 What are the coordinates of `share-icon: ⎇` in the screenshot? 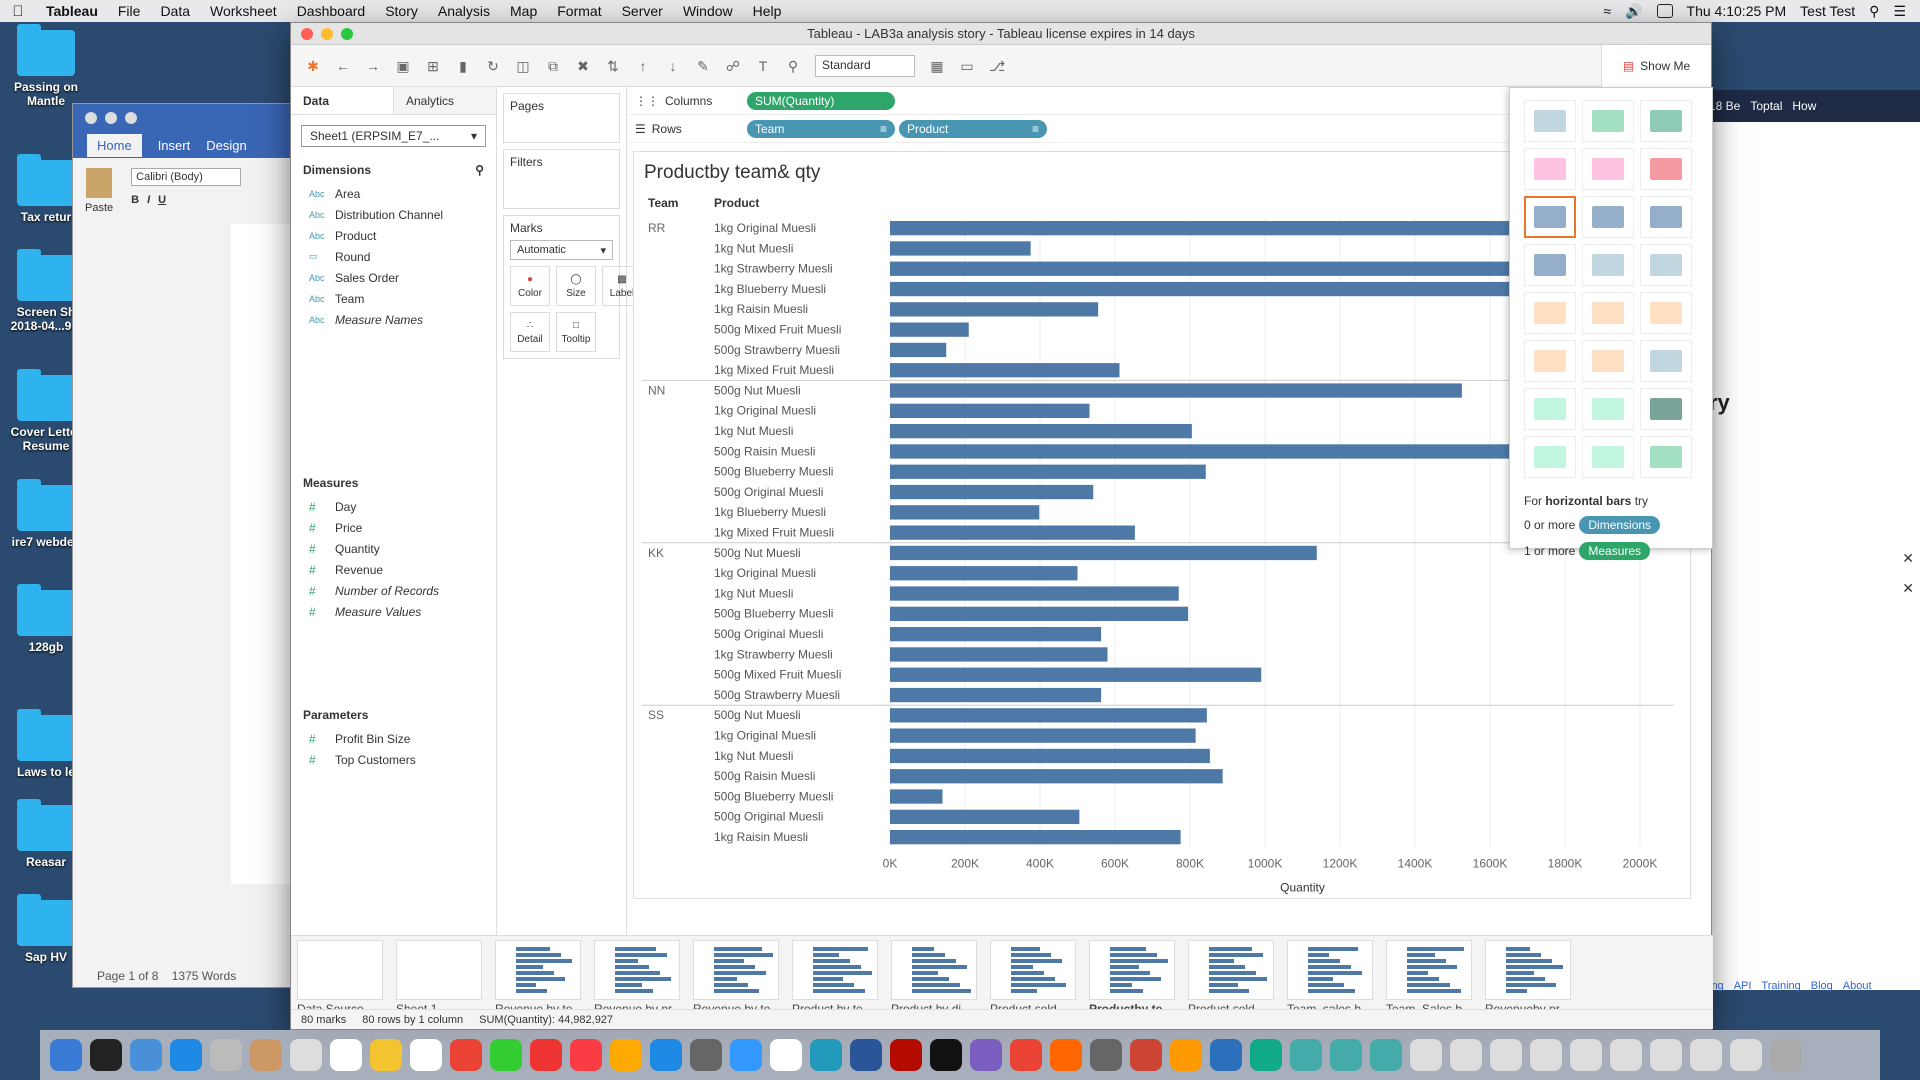 It's located at (997, 66).